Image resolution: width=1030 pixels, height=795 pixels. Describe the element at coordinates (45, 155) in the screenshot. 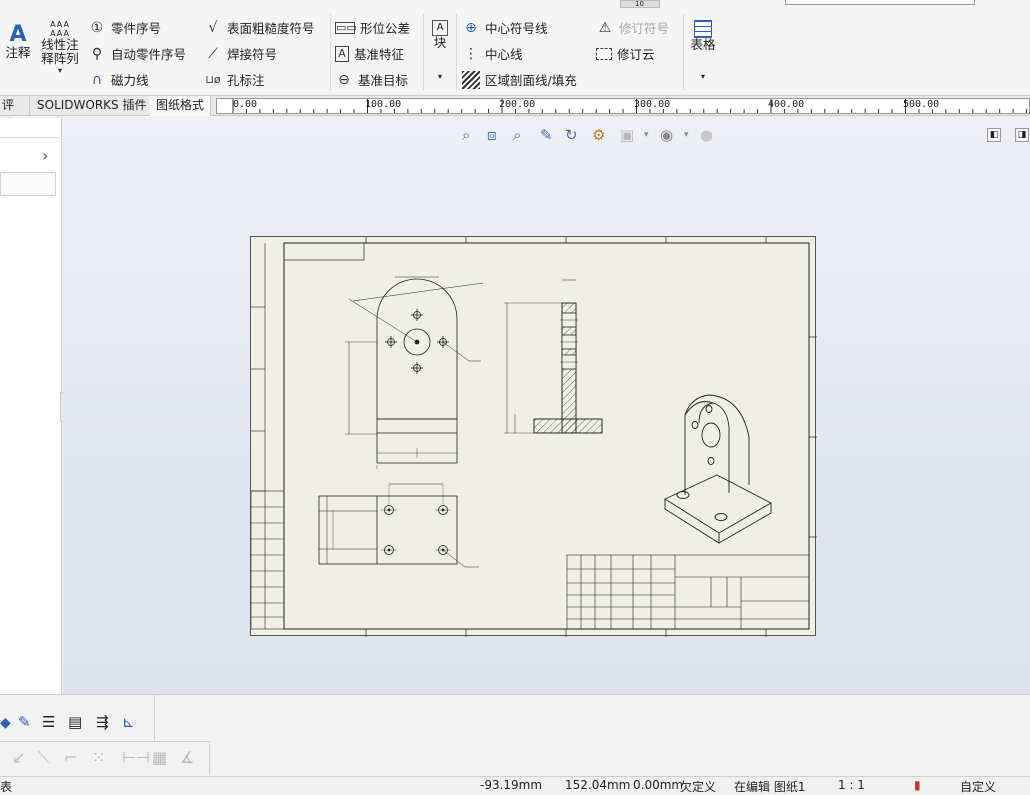

I see `chevron-right-icon: ›` at that location.